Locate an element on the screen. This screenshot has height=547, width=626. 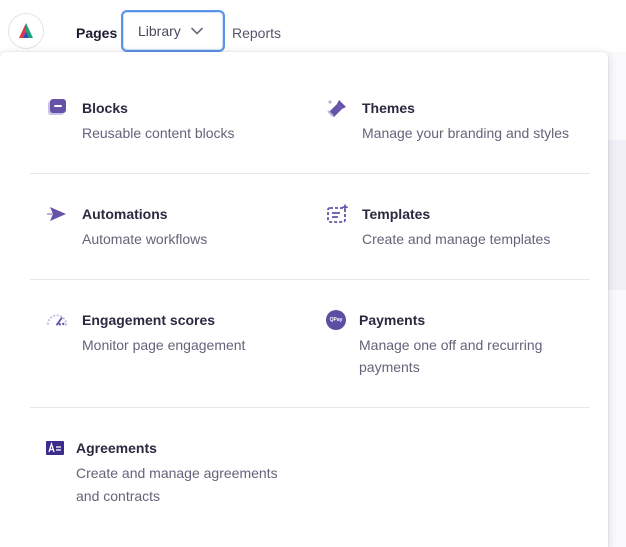
menu-item-title: Engagement scores is located at coordinates (149, 320).